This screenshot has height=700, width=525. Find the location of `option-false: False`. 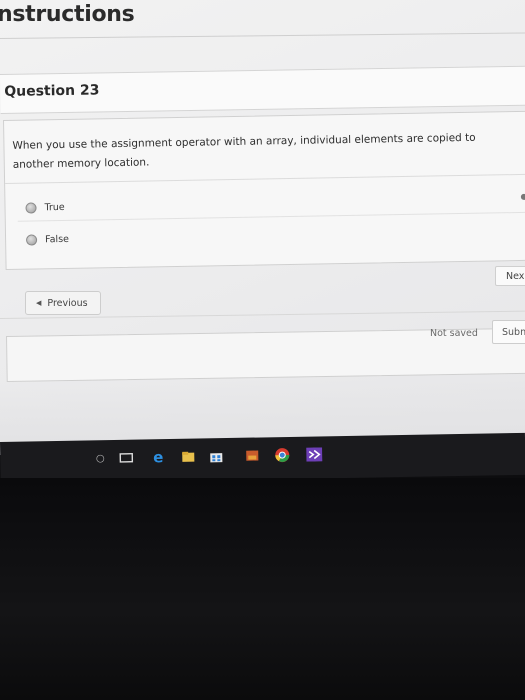

option-false: False is located at coordinates (47, 240).